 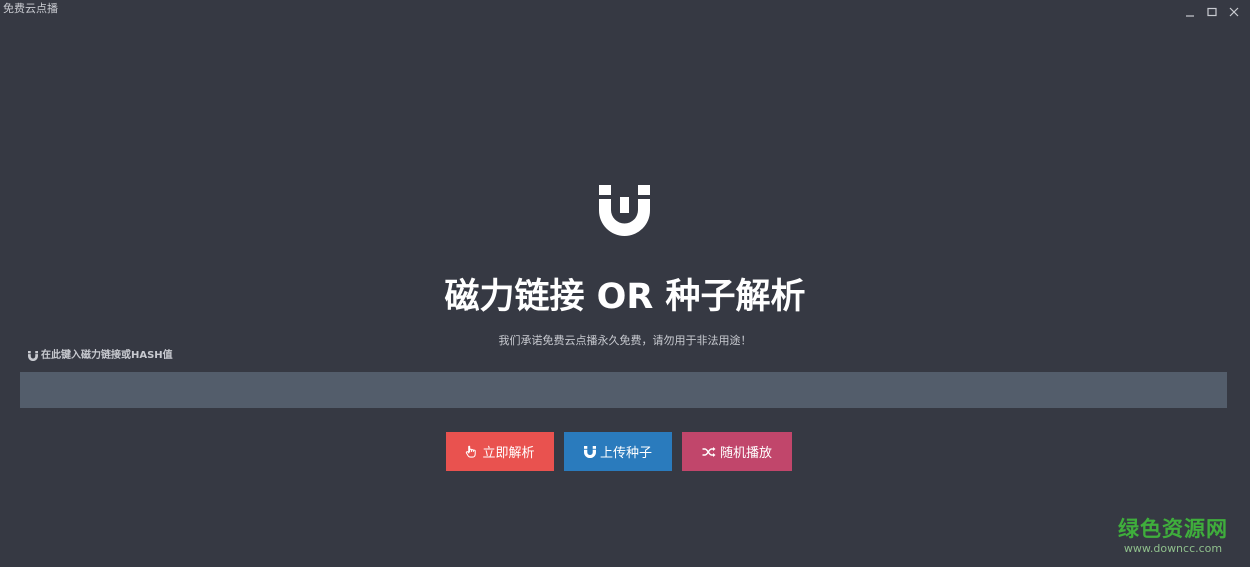 What do you see at coordinates (508, 453) in the screenshot?
I see `parse-button-label: 立即解析` at bounding box center [508, 453].